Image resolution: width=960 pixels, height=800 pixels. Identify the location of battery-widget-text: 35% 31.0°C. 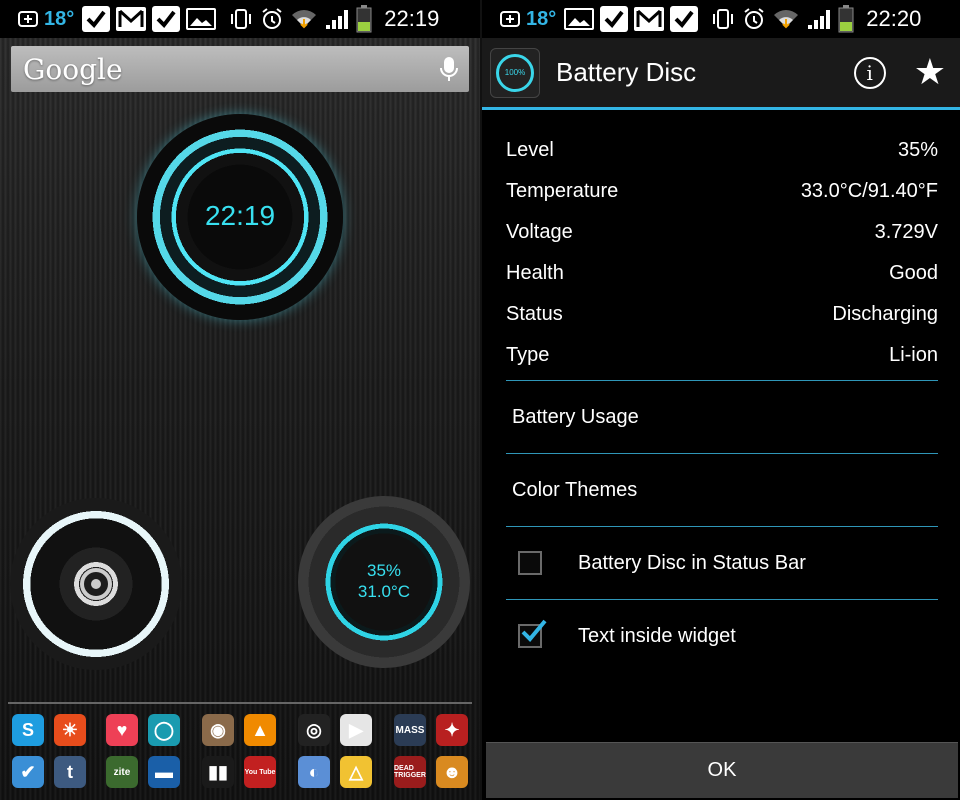
(384, 581).